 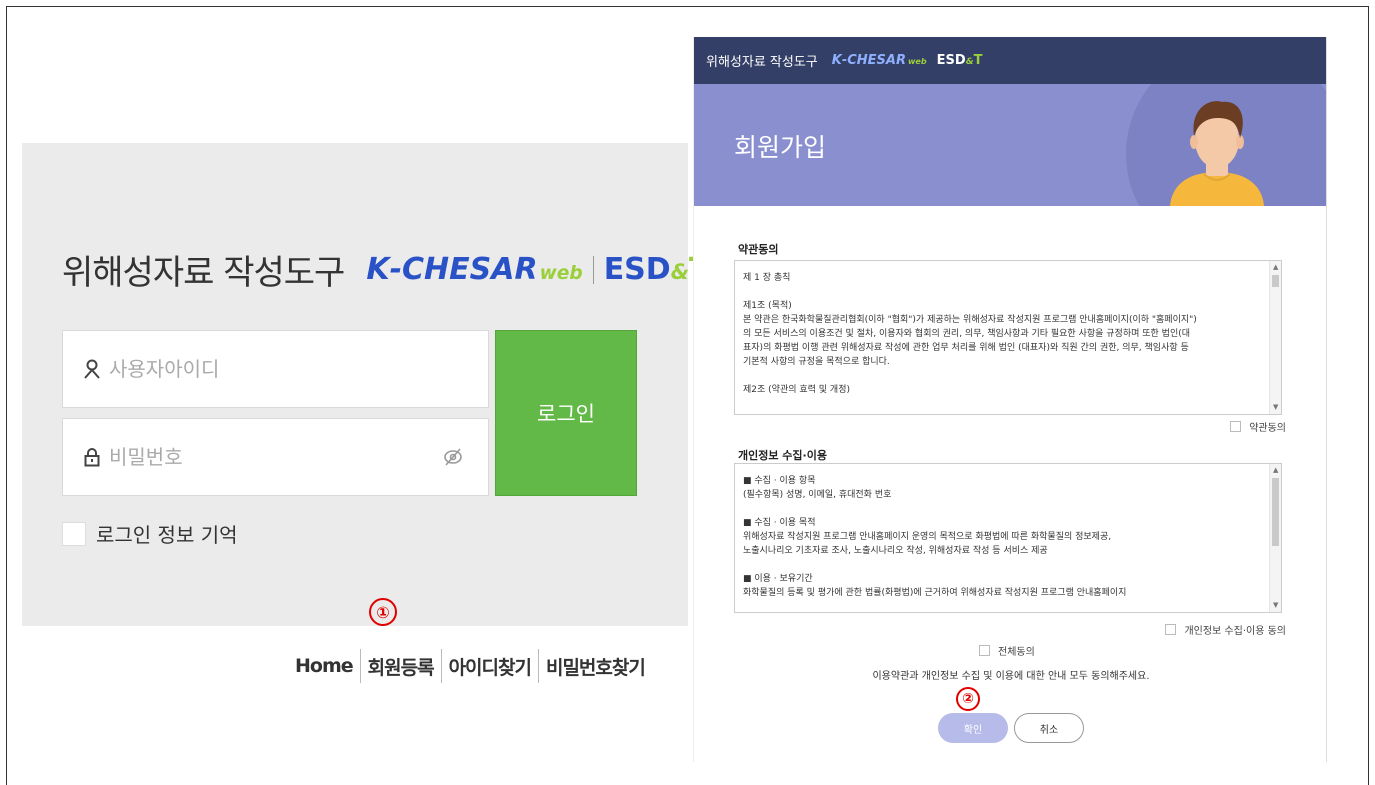 I want to click on terms-line: 제 1 장 총칙, so click(x=767, y=278).